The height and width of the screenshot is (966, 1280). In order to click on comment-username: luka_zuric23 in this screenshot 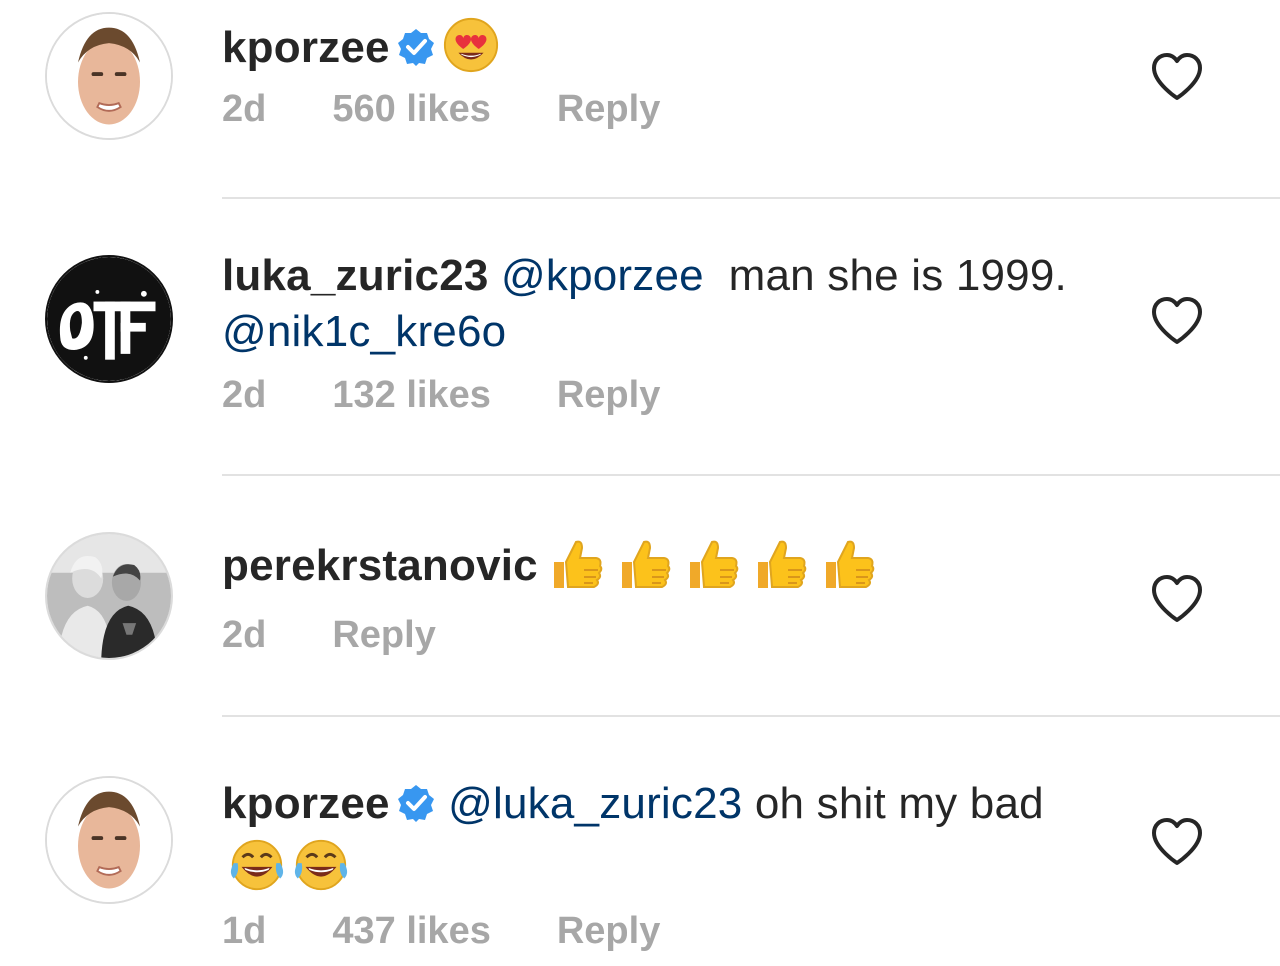, I will do `click(355, 275)`.